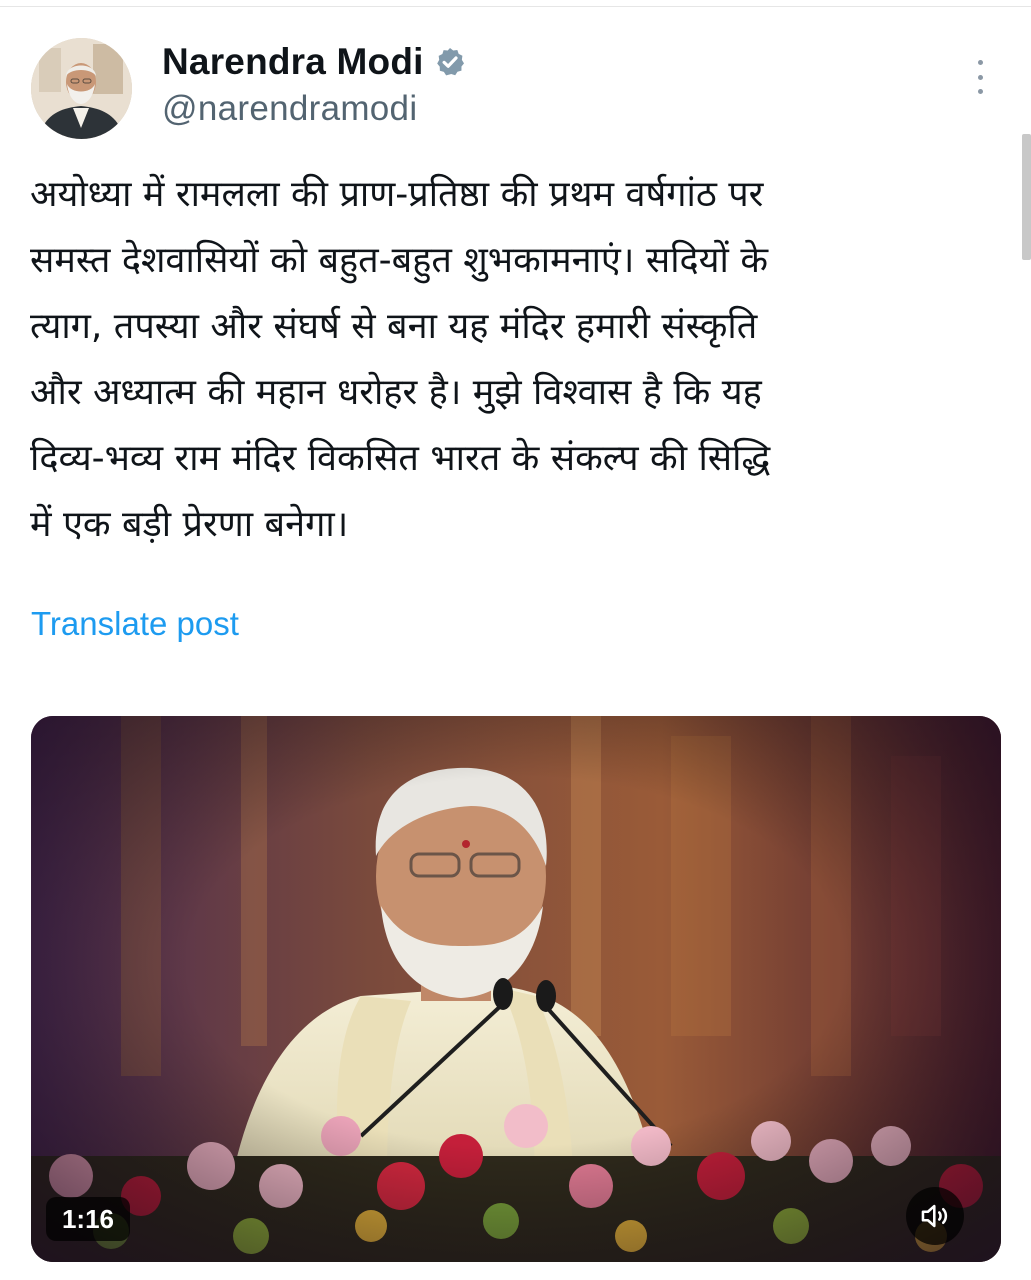 The image size is (1031, 1280). I want to click on verified-badge-icon, so click(450, 62).